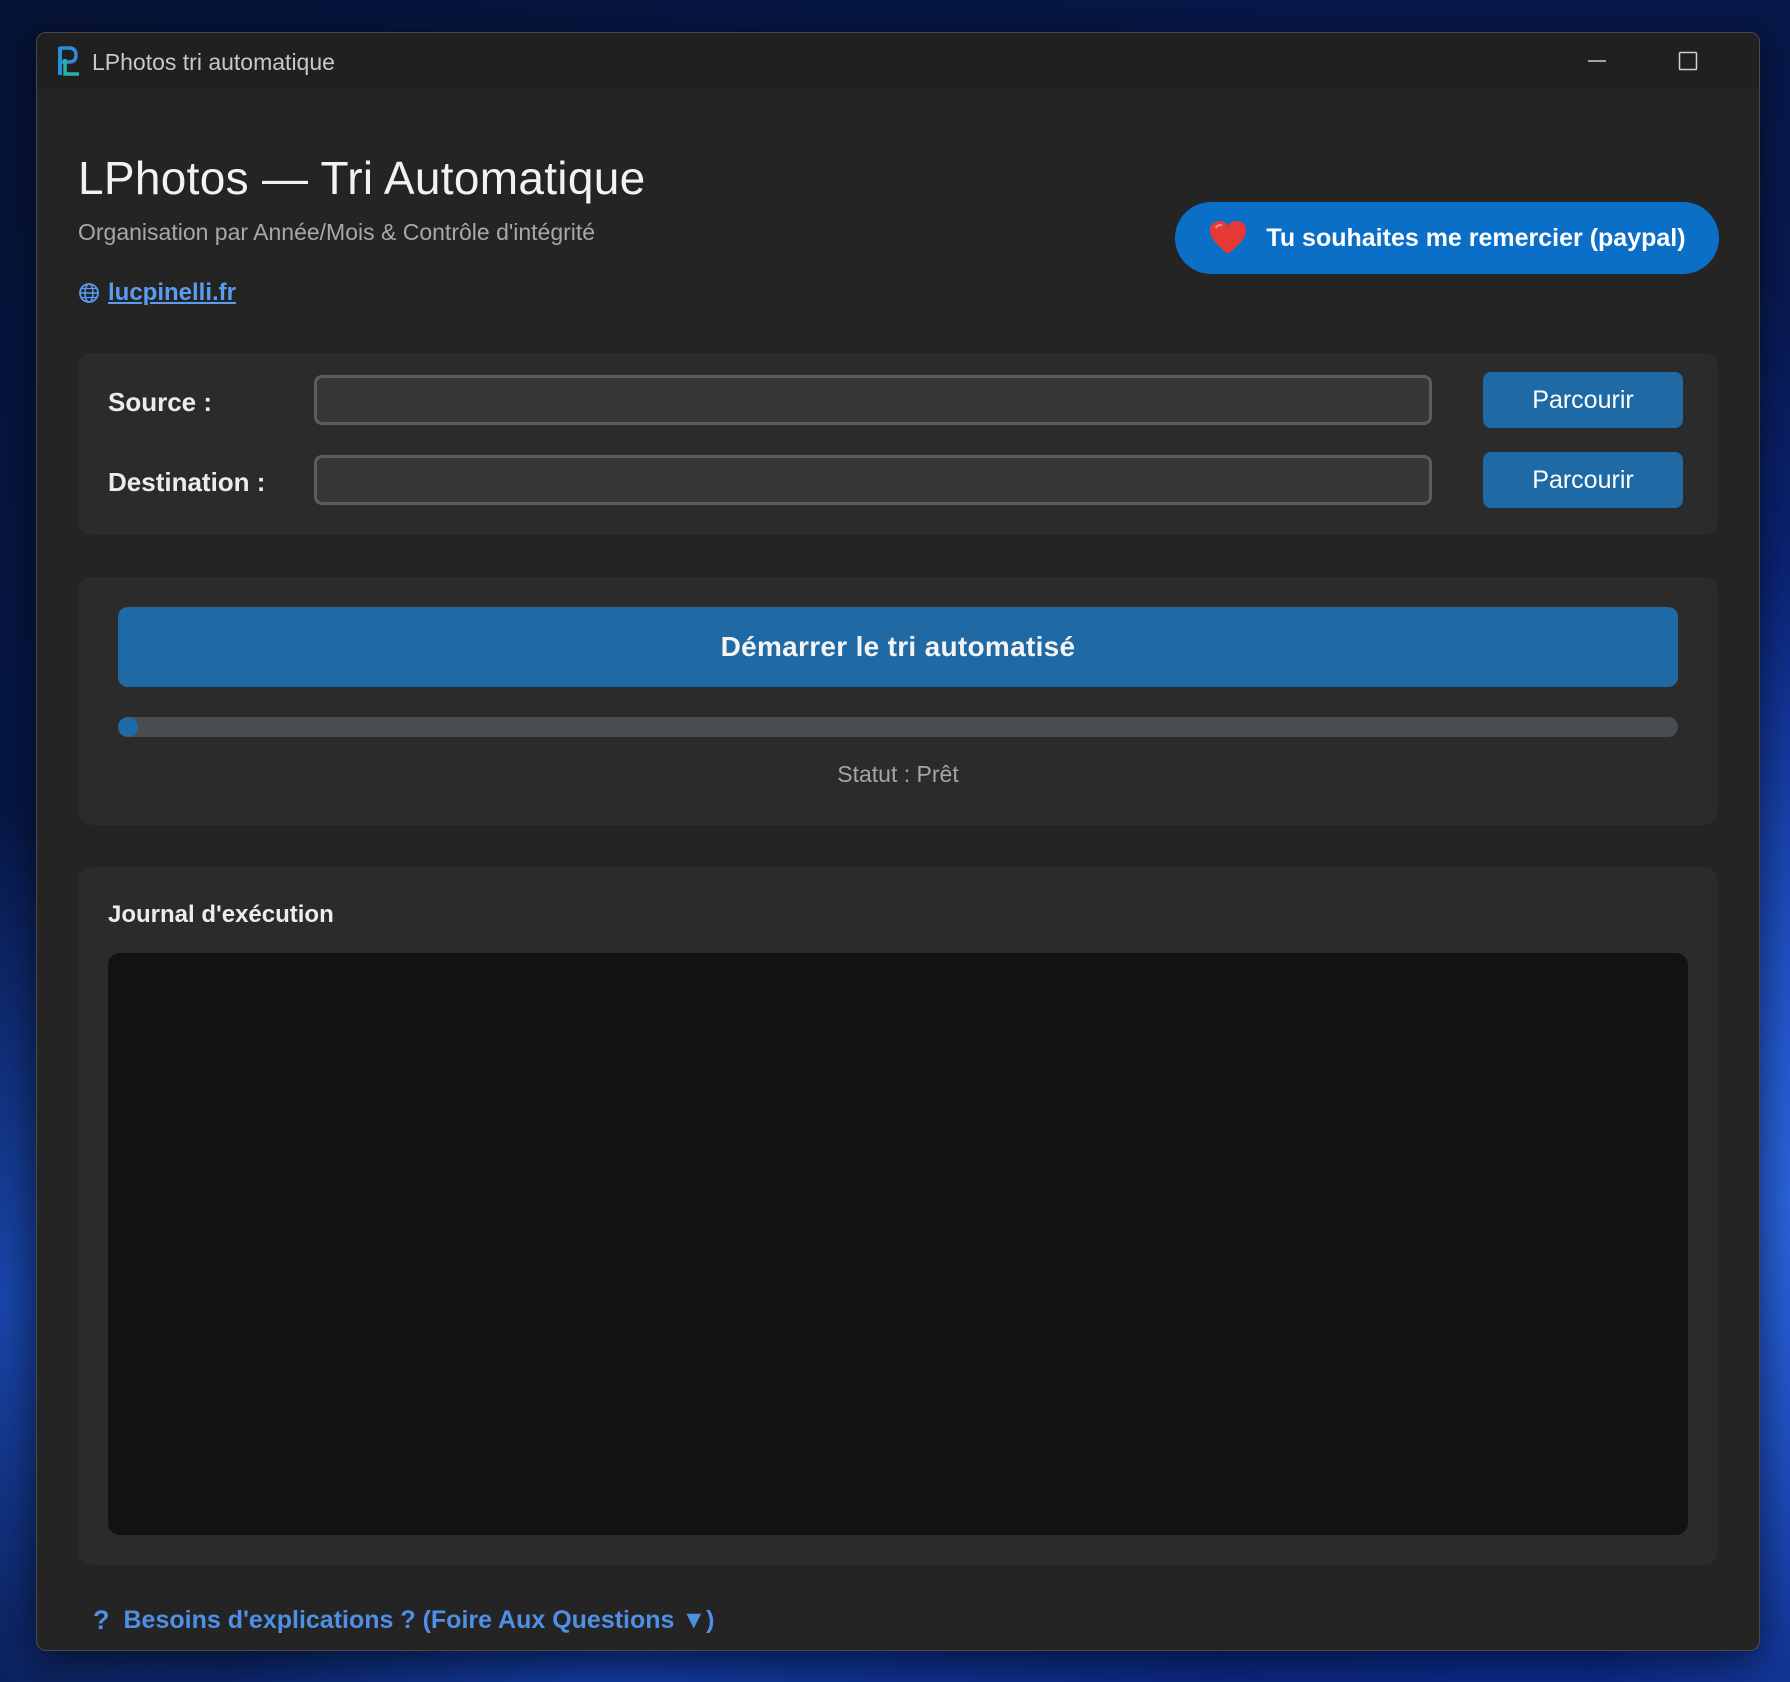 This screenshot has width=1790, height=1682. I want to click on log-title: Journal d'exécution, so click(221, 914).